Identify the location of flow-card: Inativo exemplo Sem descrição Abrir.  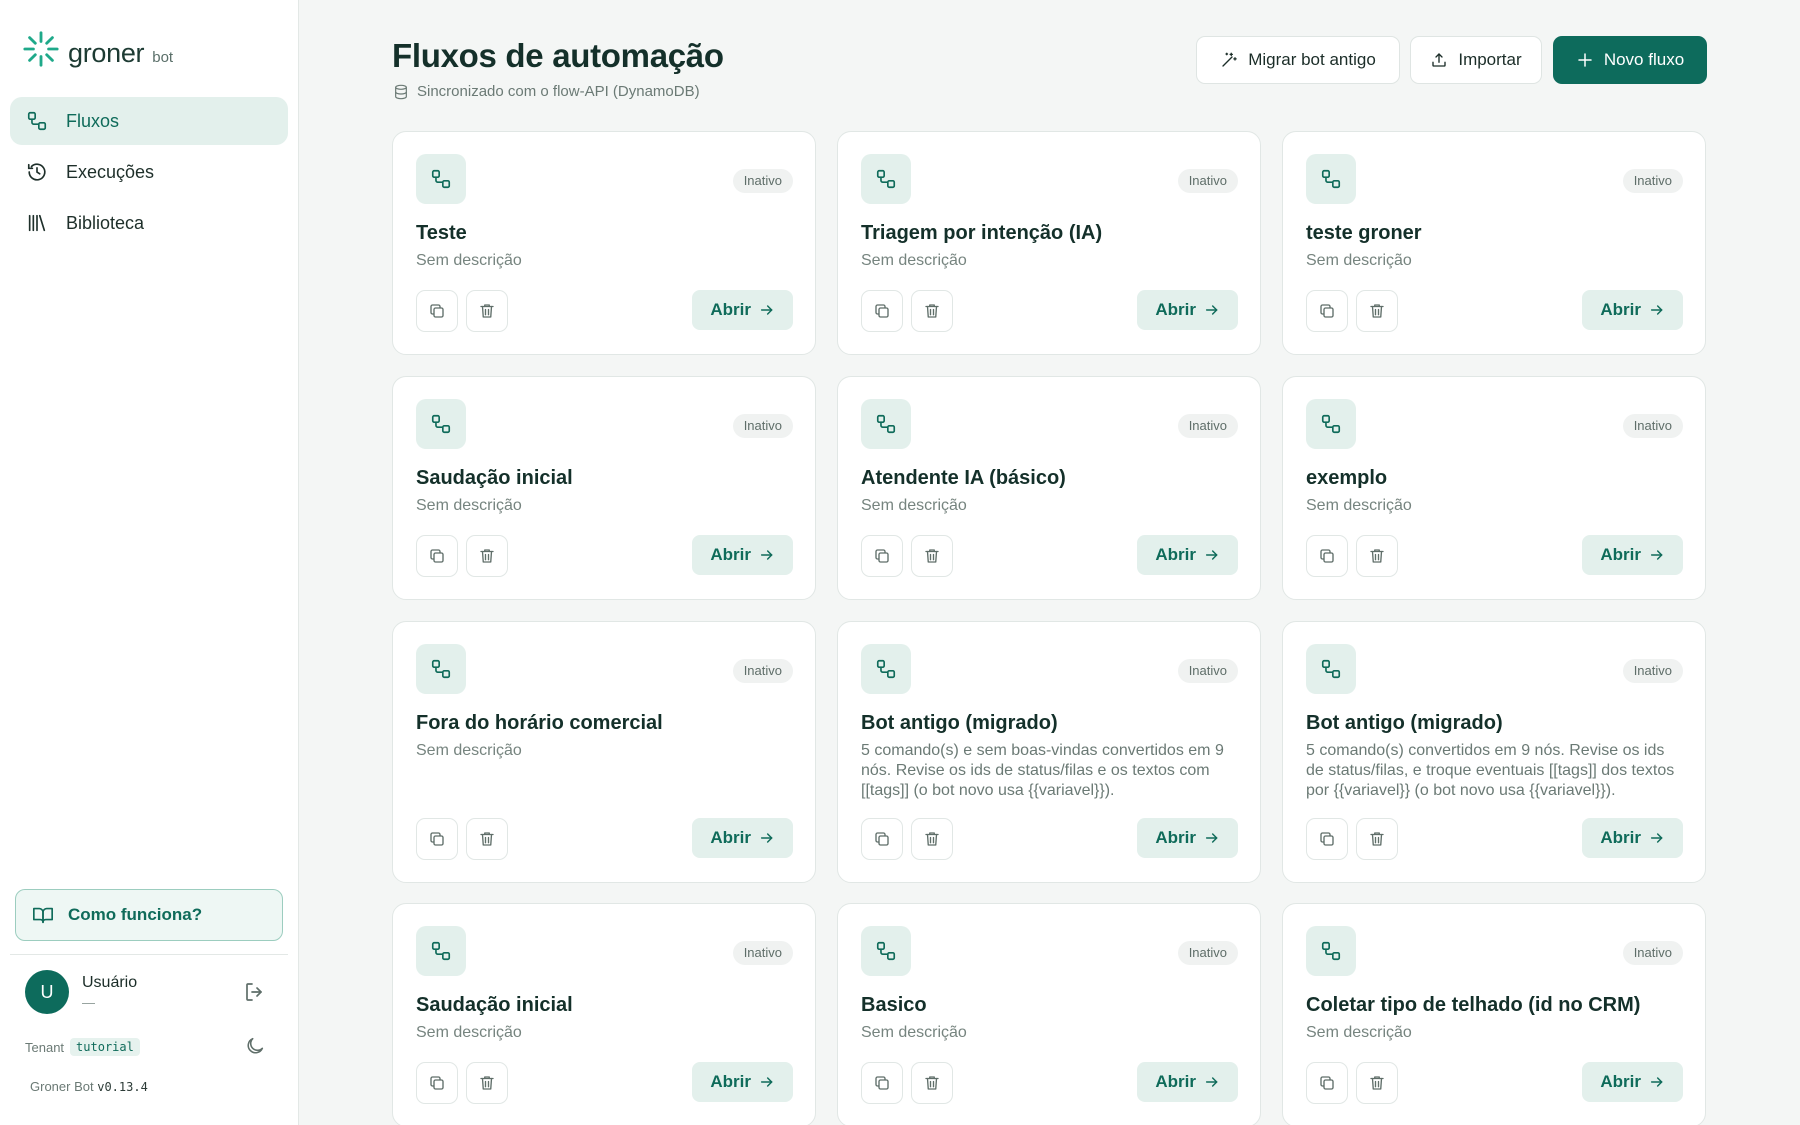
(1494, 488).